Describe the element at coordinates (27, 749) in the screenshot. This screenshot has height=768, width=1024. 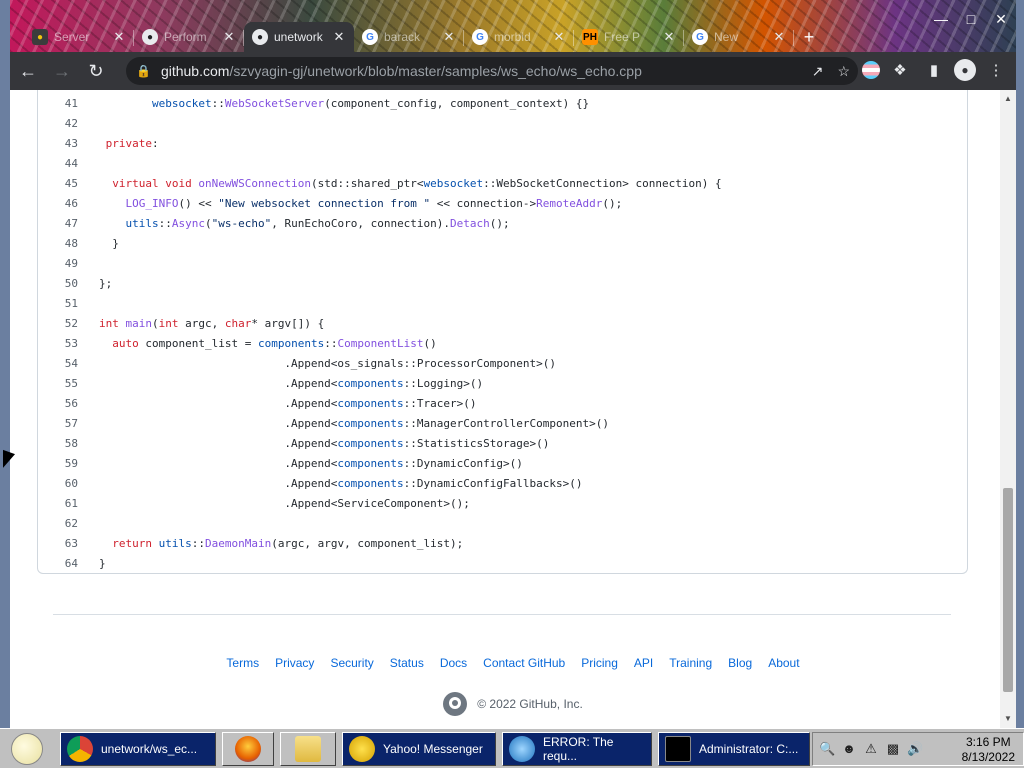
I see `start-button` at that location.